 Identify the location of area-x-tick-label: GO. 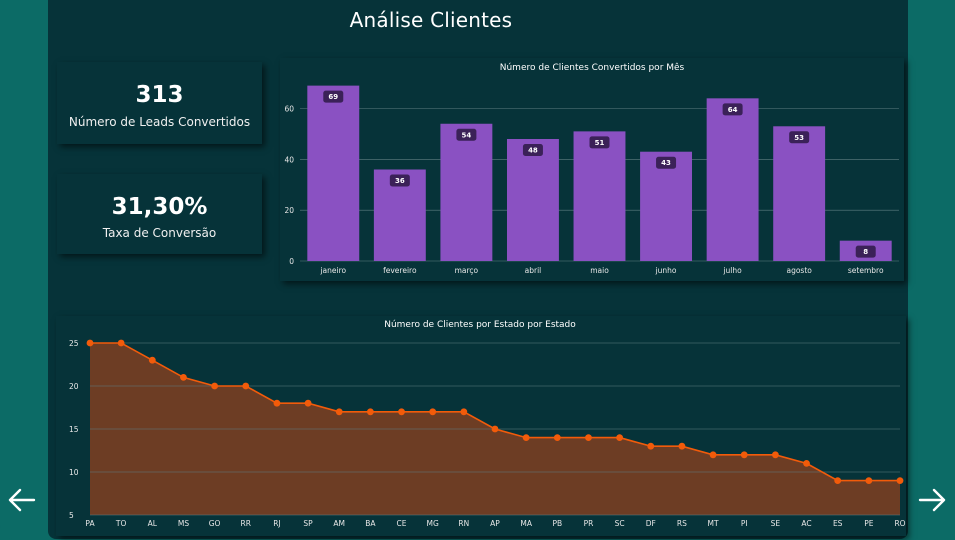
(215, 523).